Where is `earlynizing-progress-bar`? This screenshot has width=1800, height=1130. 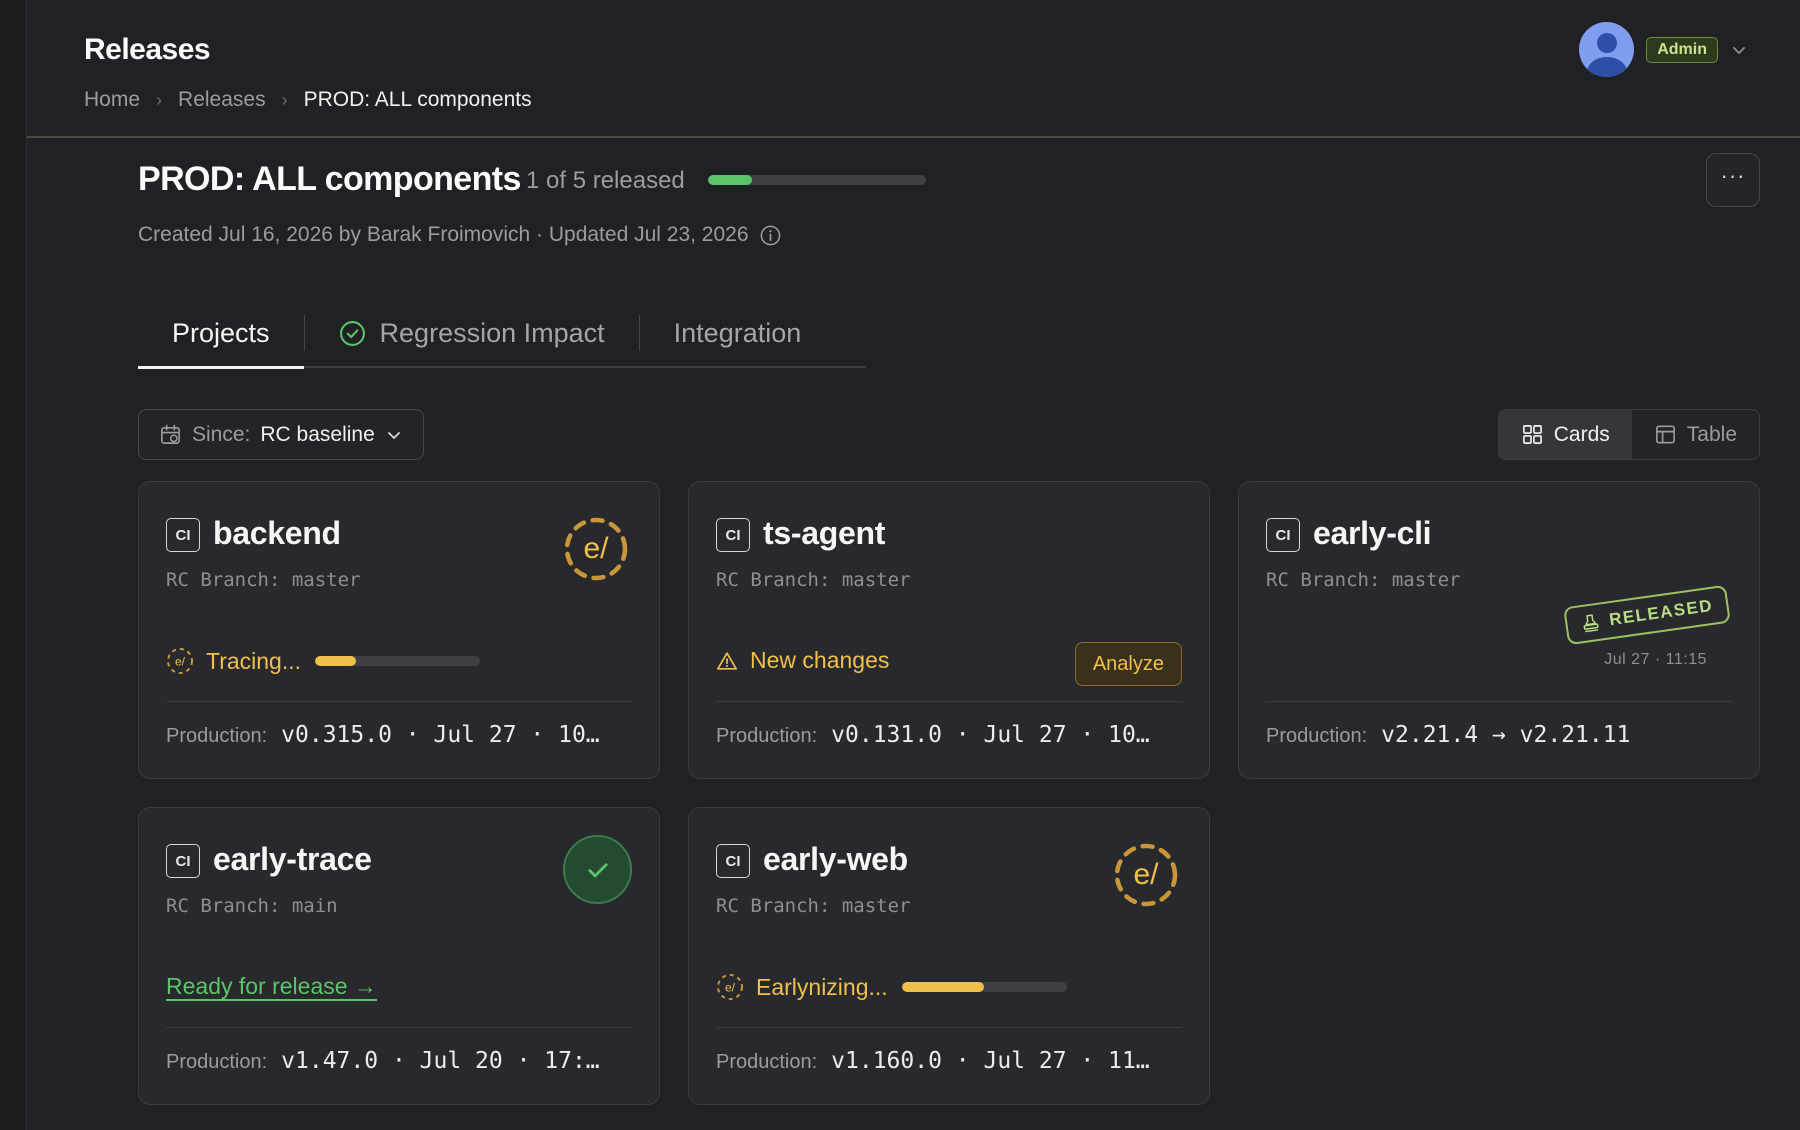
earlynizing-progress-bar is located at coordinates (984, 987).